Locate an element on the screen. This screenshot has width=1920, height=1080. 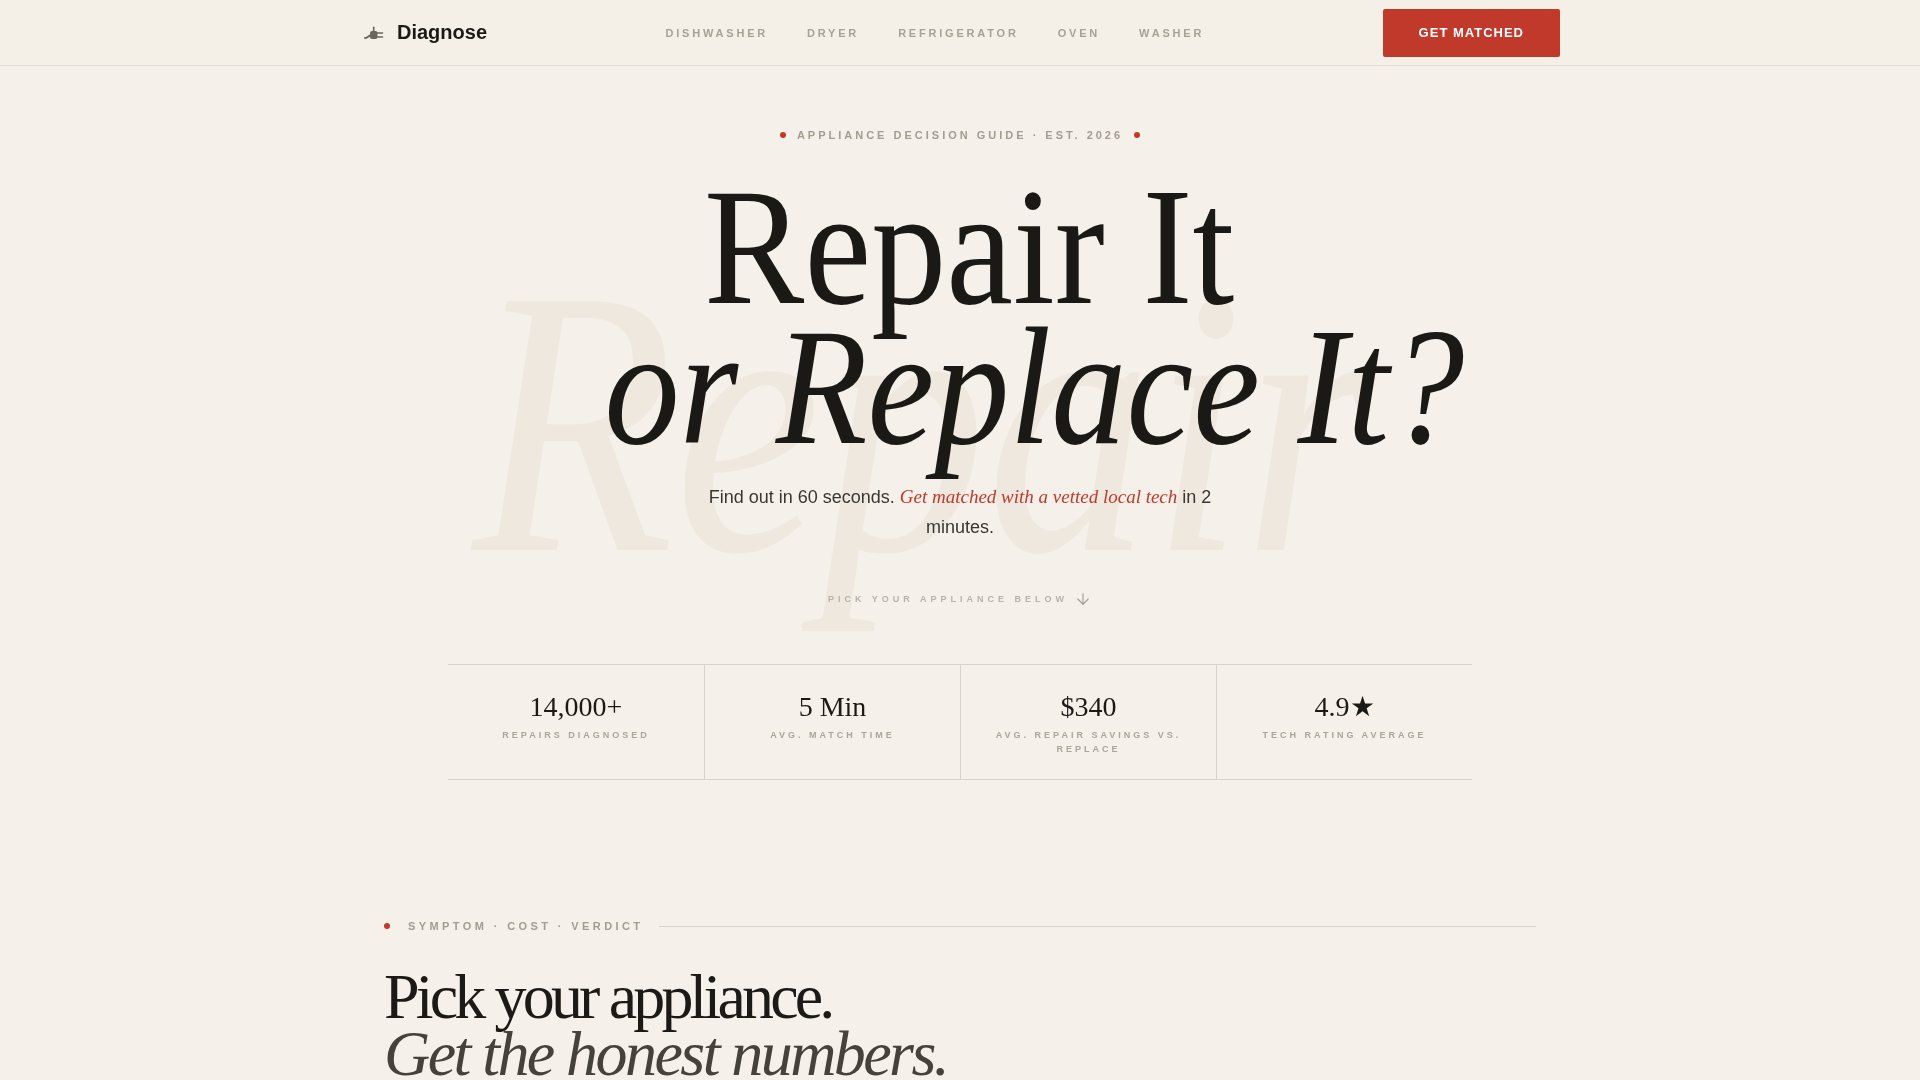
nav-link: DRYER is located at coordinates (833, 32).